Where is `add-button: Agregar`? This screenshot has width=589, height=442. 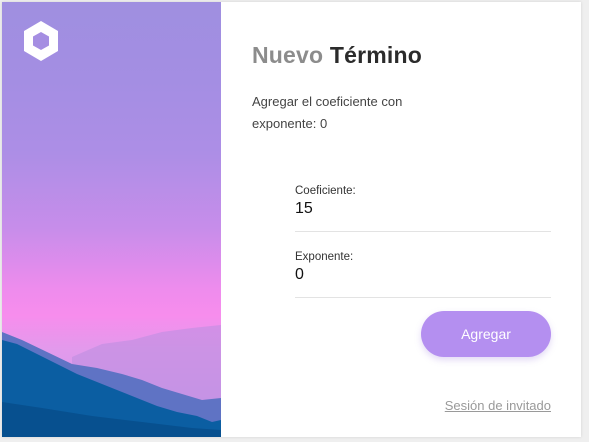
add-button: Agregar is located at coordinates (486, 334).